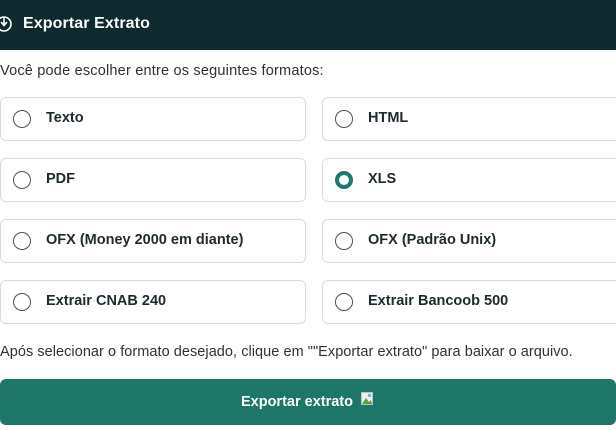 This screenshot has height=430, width=616. I want to click on format-label: PDF, so click(60, 179).